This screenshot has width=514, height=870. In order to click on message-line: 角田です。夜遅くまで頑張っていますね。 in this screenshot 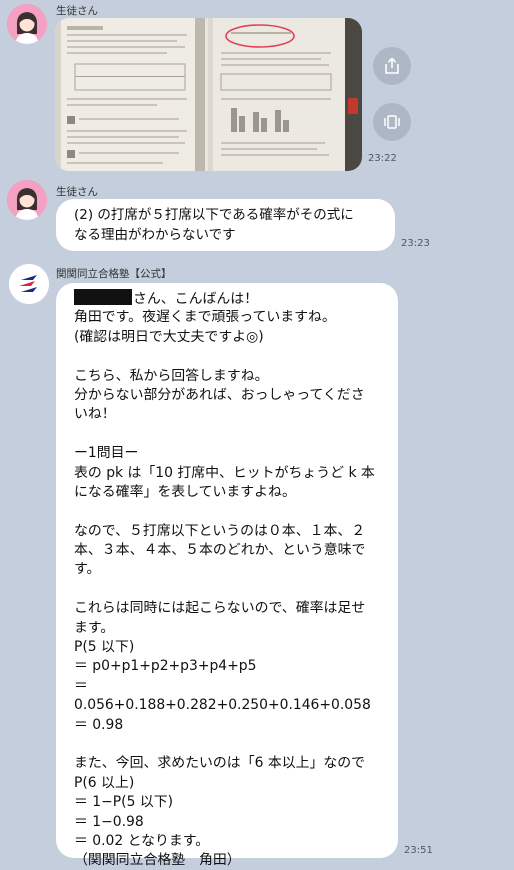, I will do `click(205, 317)`.